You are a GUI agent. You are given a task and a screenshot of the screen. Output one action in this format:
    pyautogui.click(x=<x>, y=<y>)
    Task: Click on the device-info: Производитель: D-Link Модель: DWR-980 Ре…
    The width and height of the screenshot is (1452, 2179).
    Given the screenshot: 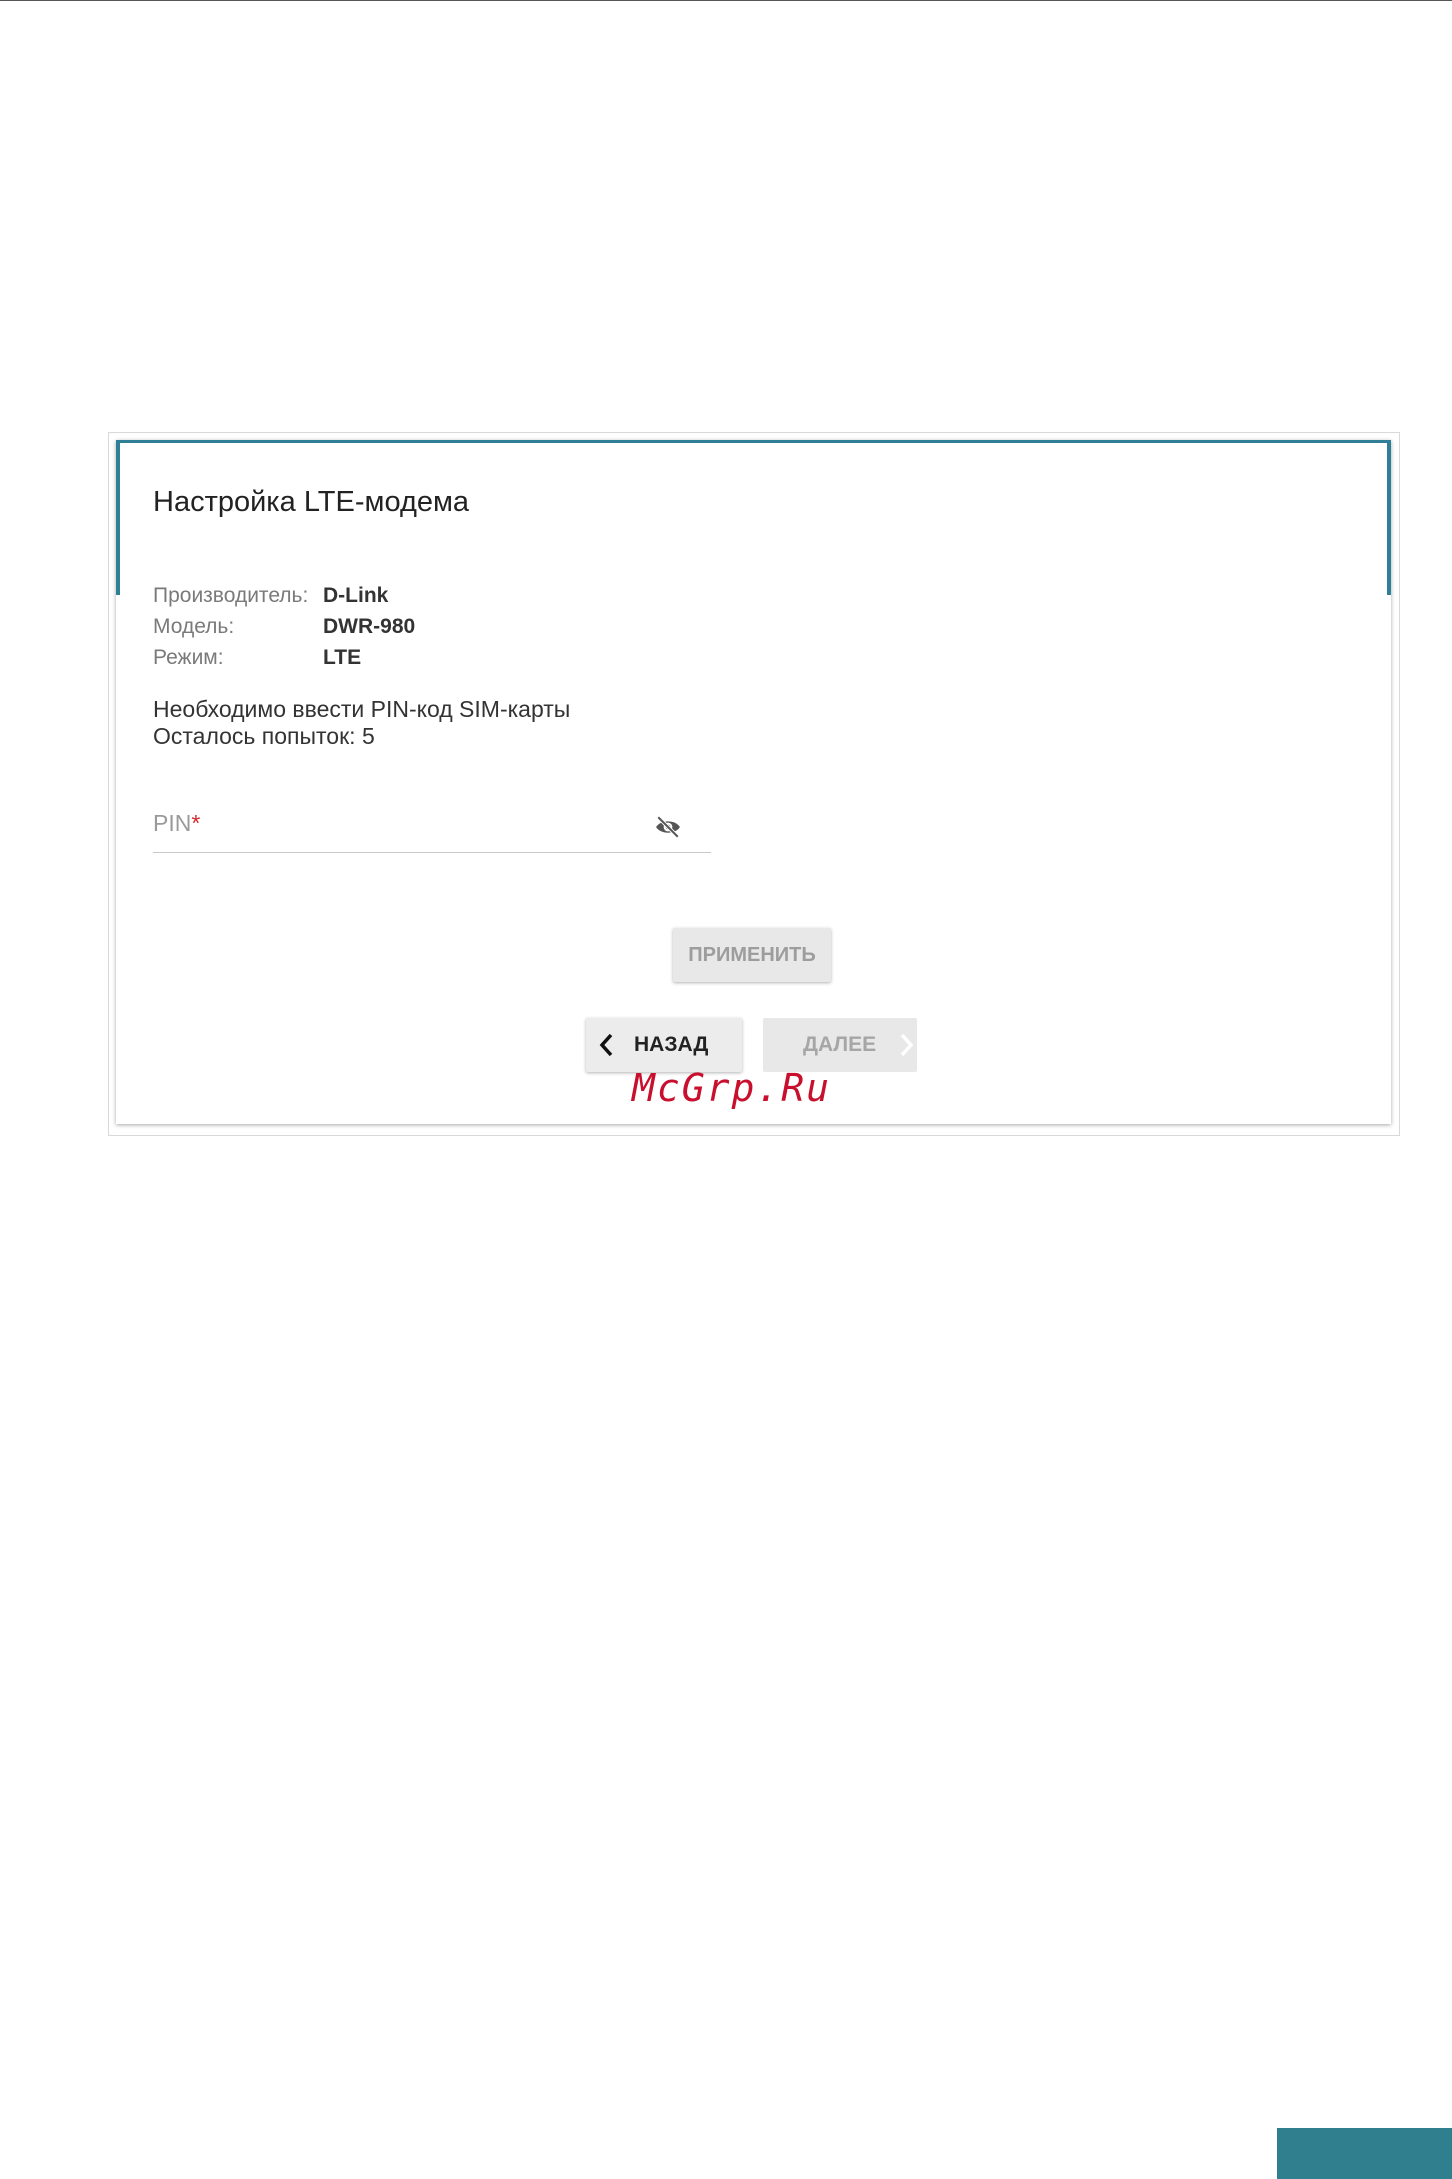 What is the action you would take?
    pyautogui.click(x=284, y=626)
    